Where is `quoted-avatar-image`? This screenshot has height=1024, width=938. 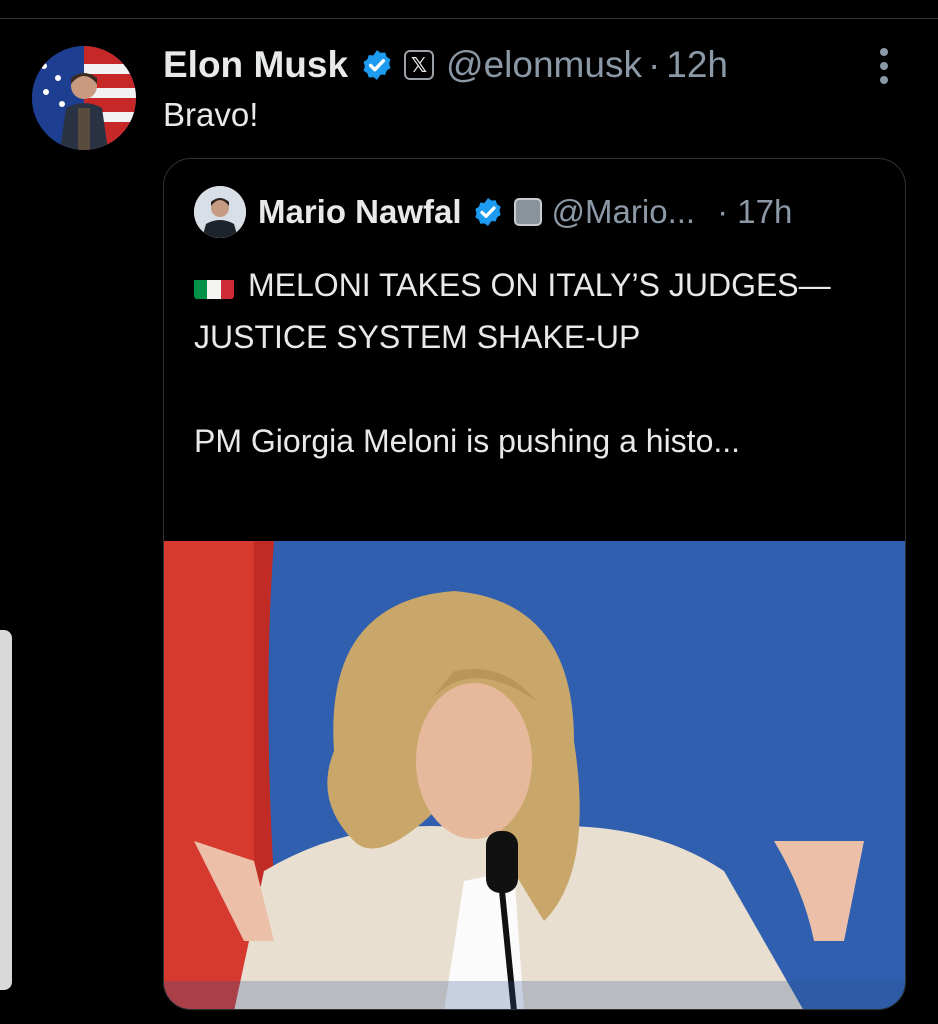 quoted-avatar-image is located at coordinates (220, 212).